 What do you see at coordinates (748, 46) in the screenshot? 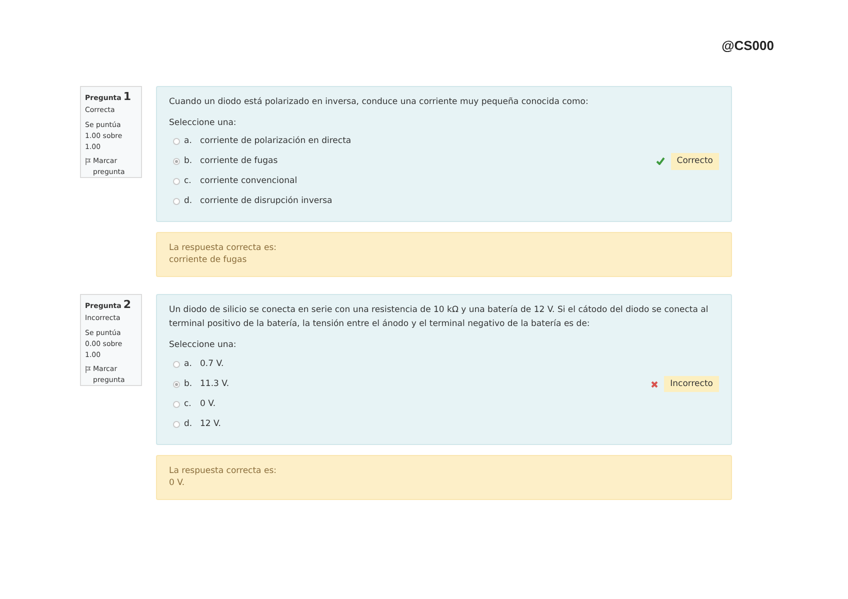
I see `author-handle: @CS000` at bounding box center [748, 46].